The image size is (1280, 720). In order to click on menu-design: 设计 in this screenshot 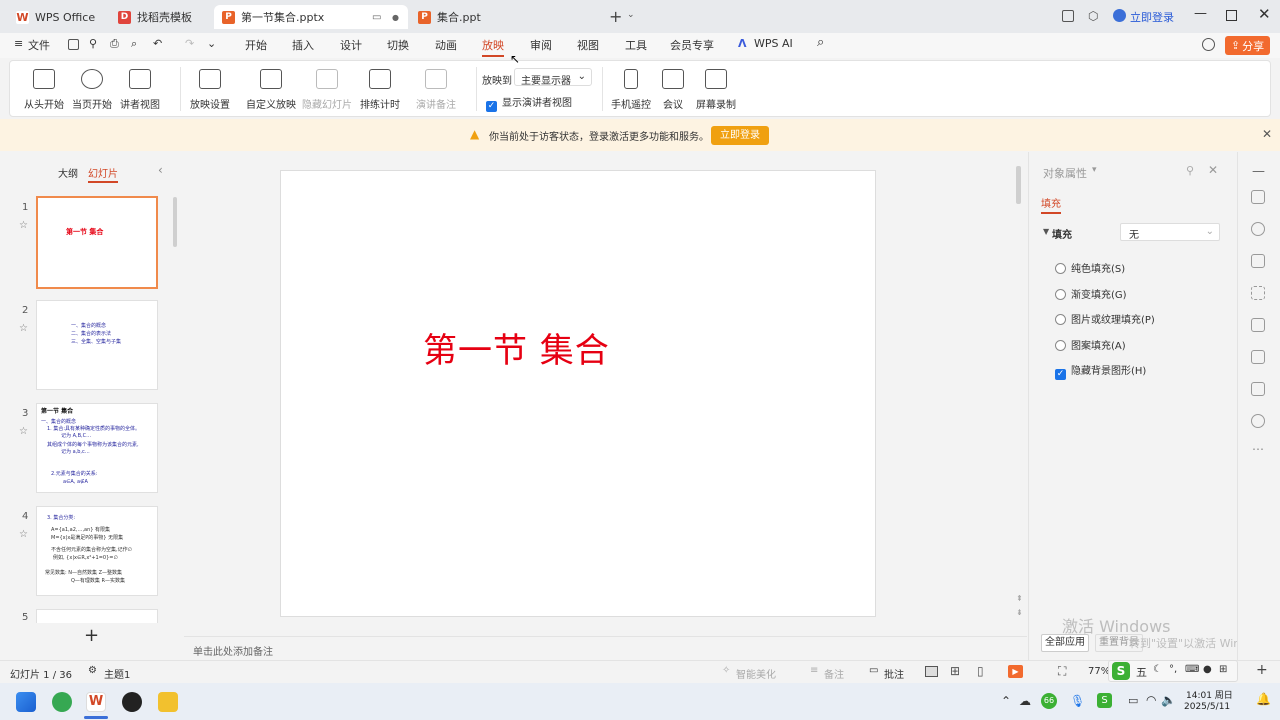, I will do `click(351, 45)`.